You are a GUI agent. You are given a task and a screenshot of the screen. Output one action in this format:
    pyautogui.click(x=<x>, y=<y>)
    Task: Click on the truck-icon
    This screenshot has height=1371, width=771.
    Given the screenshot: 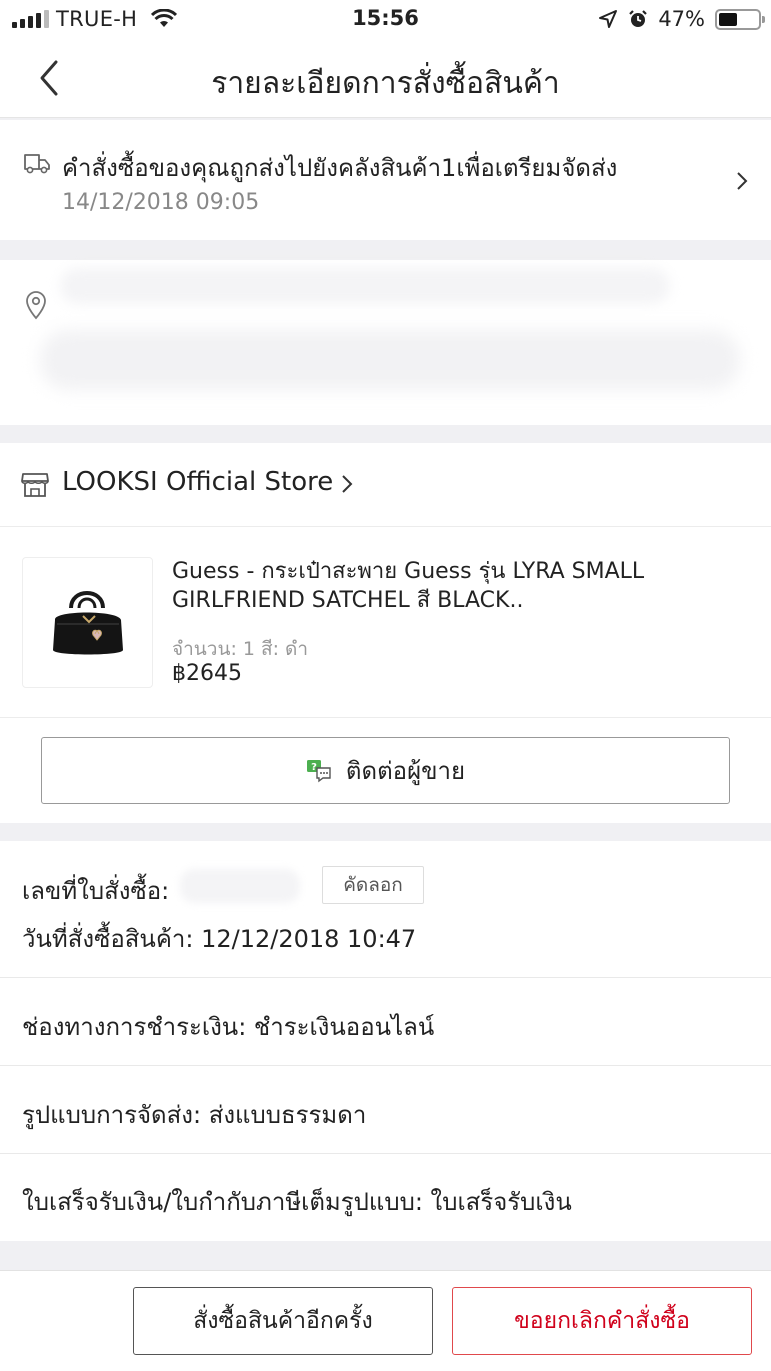 What is the action you would take?
    pyautogui.click(x=37, y=164)
    